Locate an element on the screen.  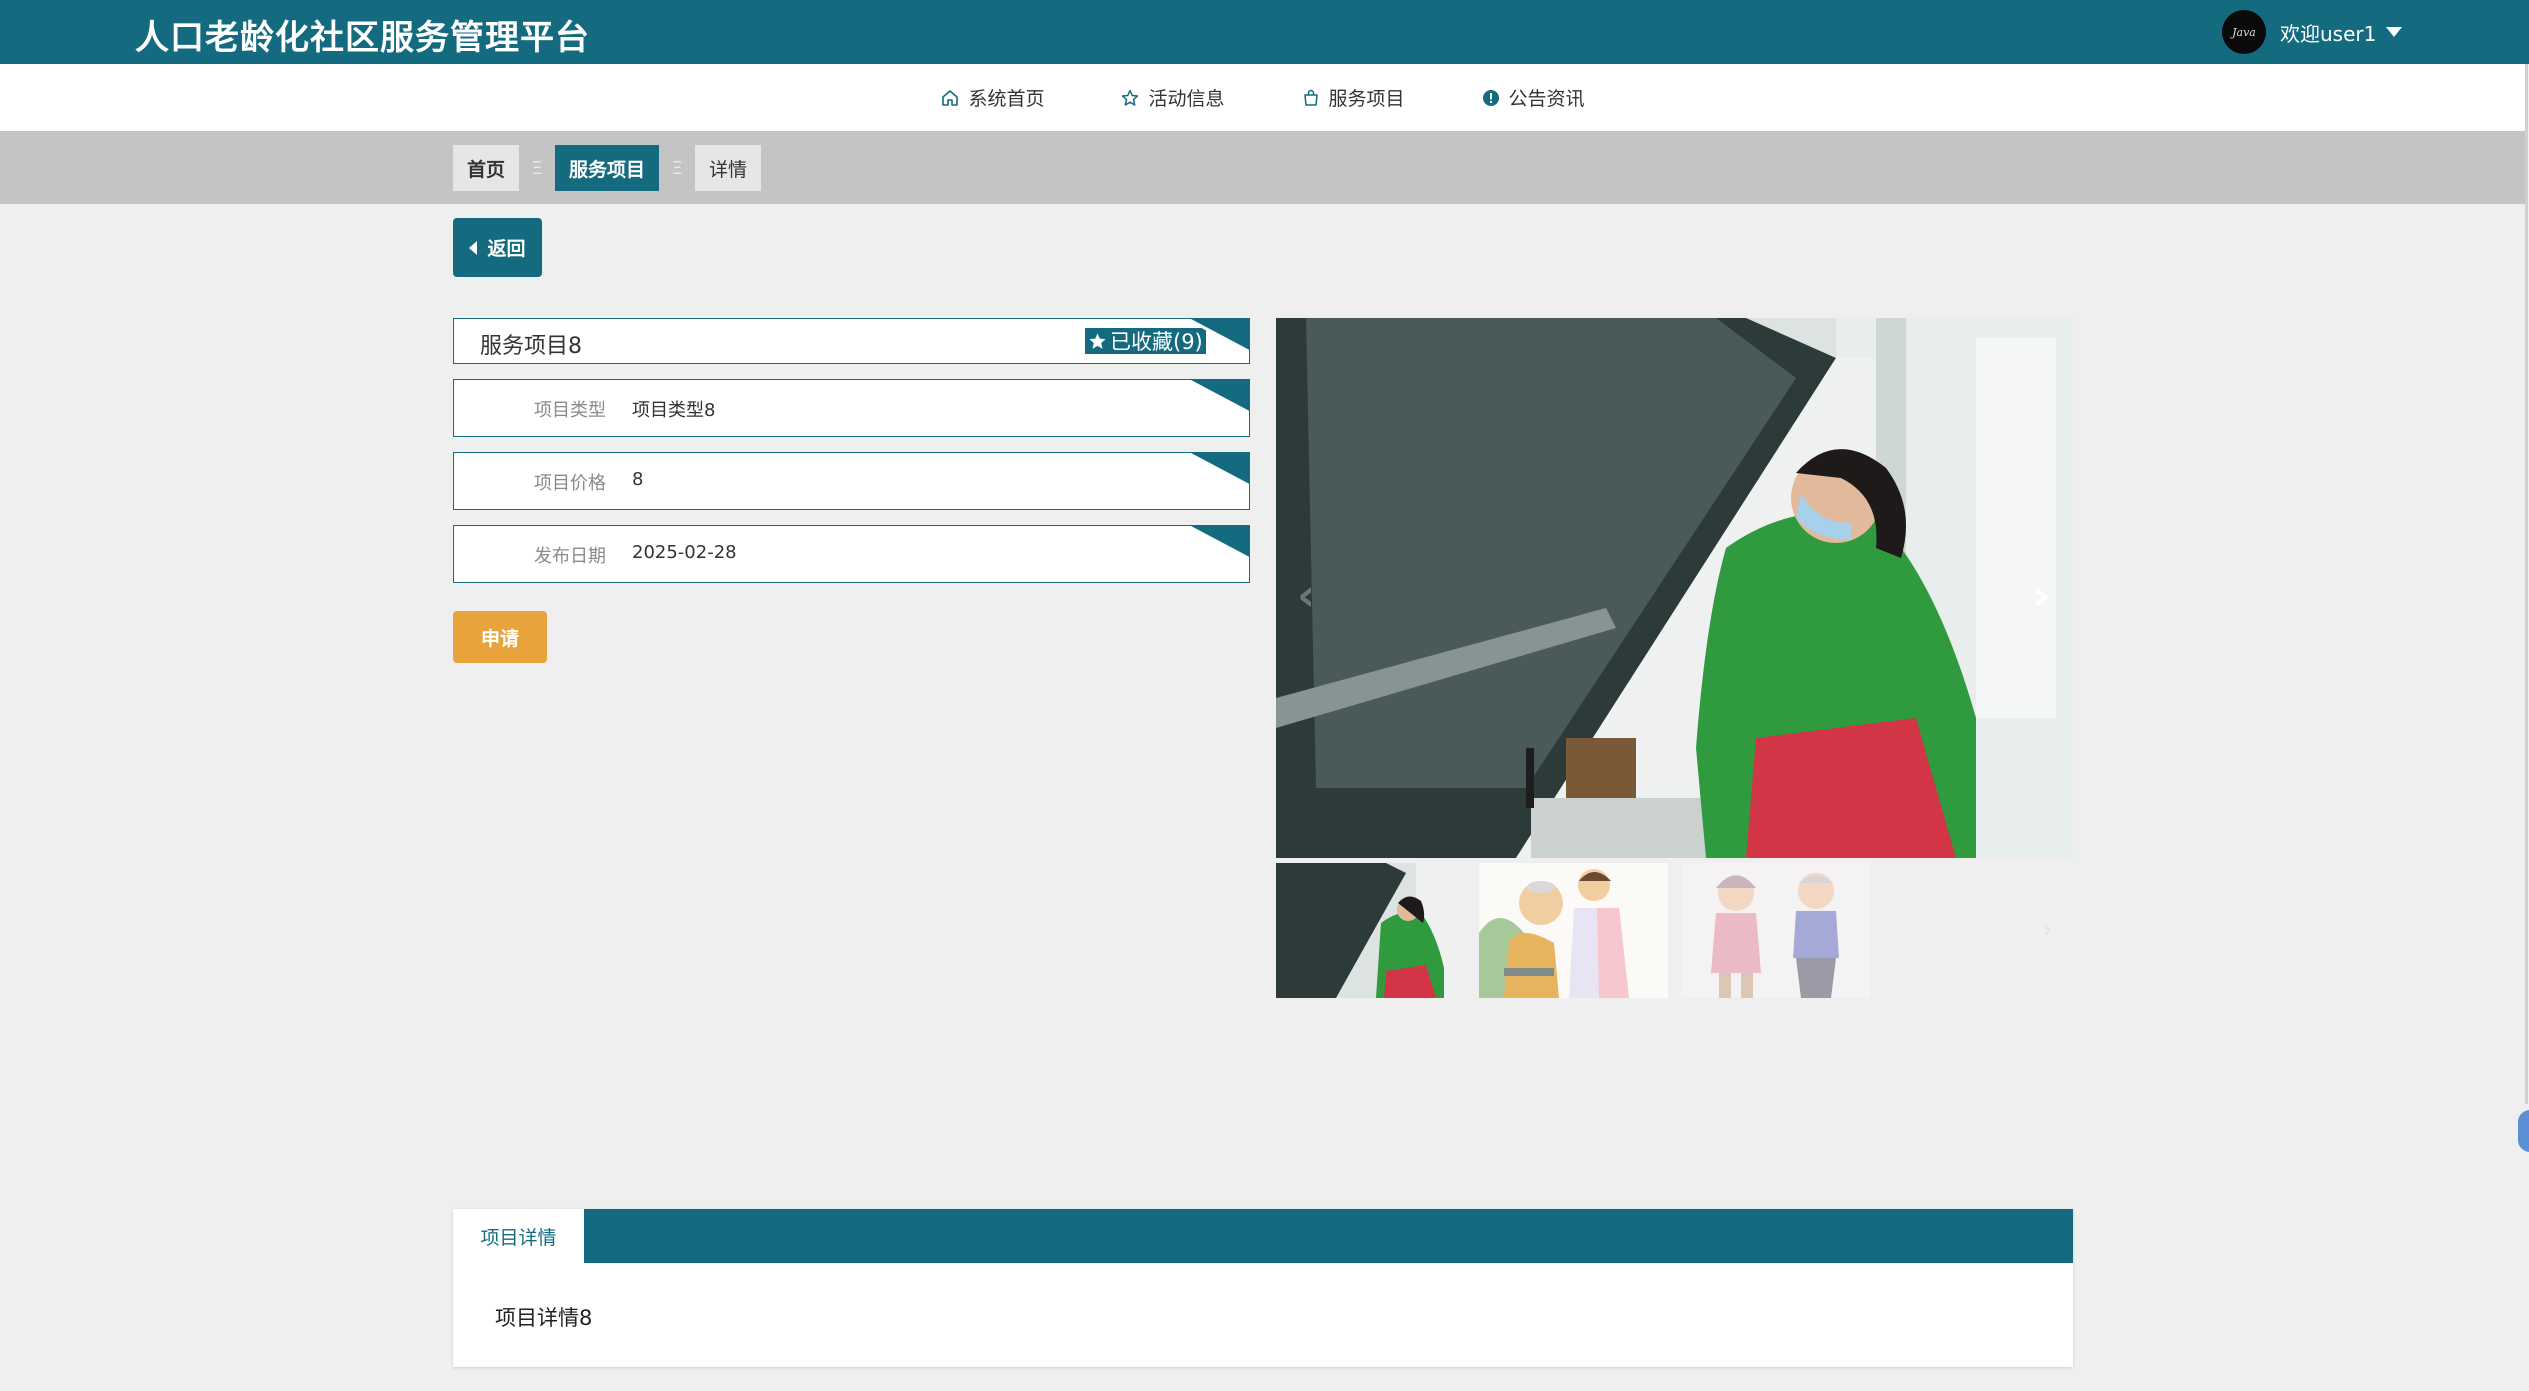
breadcrumb-band: 首页 Ξ 服务项目 Ξ 详情 is located at coordinates (1262, 167).